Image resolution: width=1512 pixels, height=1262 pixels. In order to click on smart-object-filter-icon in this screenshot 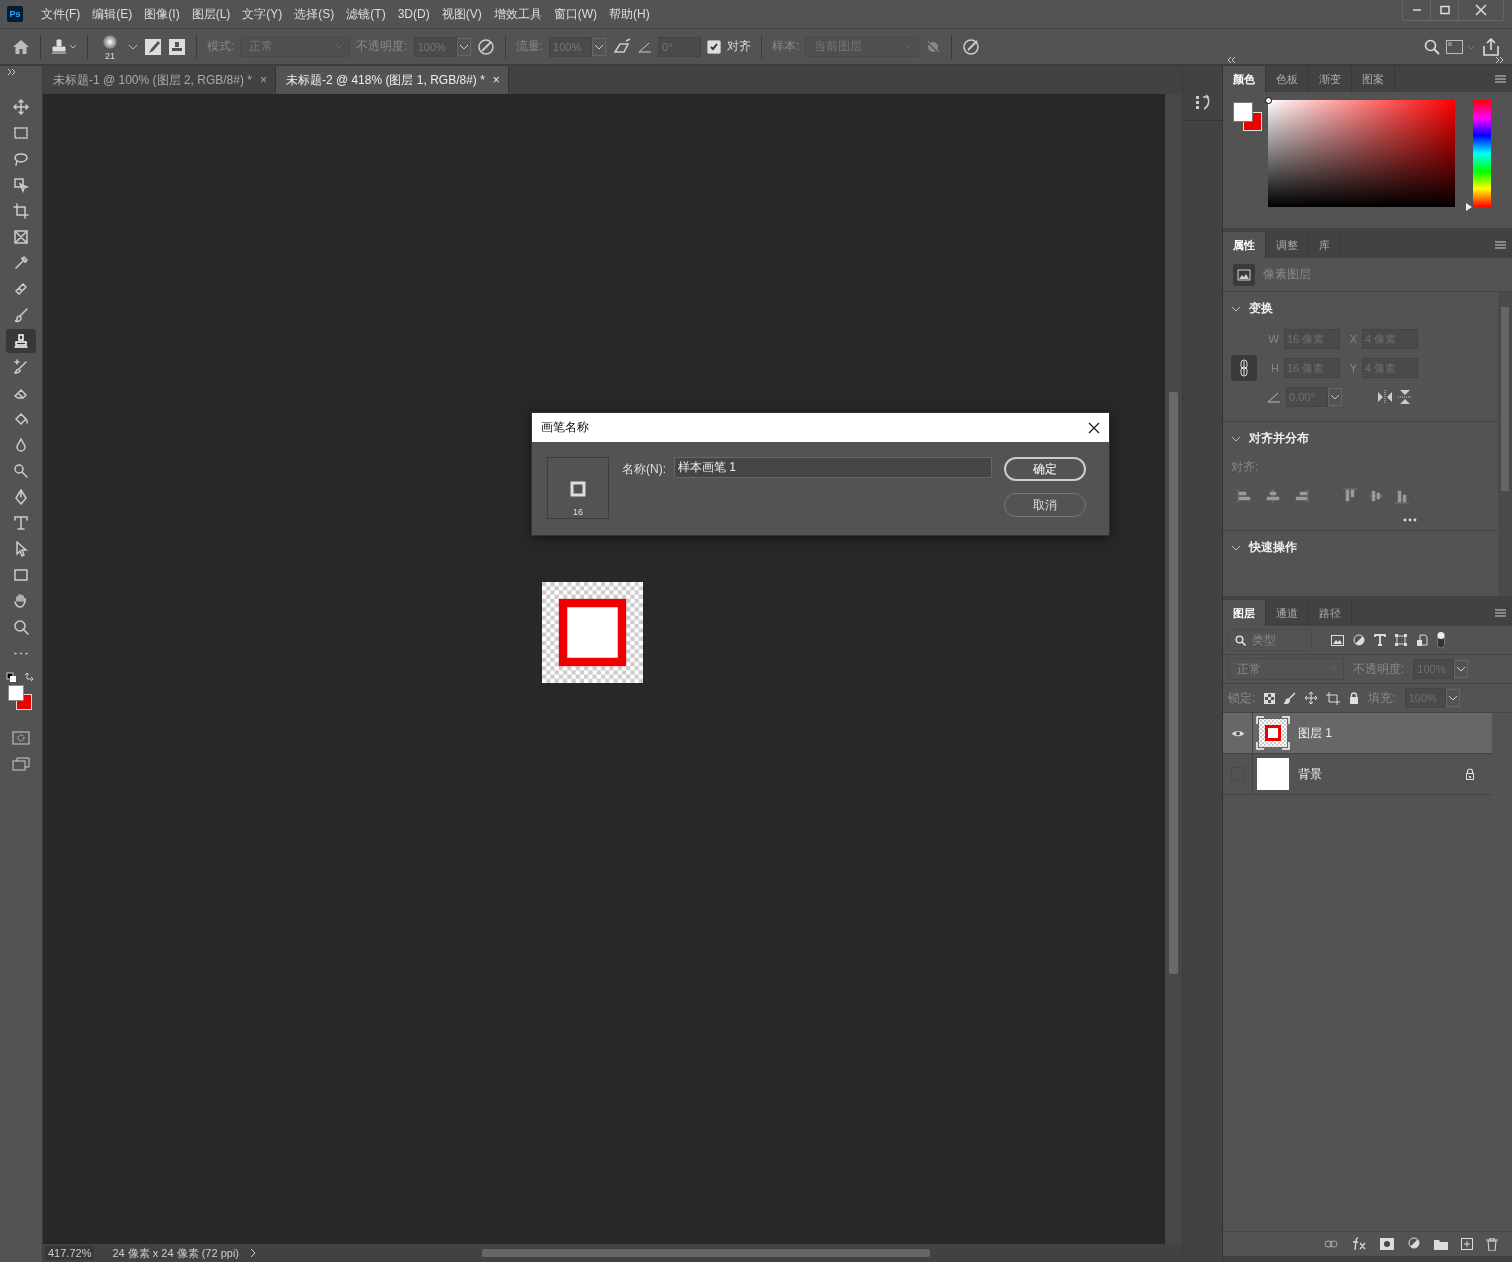, I will do `click(1422, 640)`.